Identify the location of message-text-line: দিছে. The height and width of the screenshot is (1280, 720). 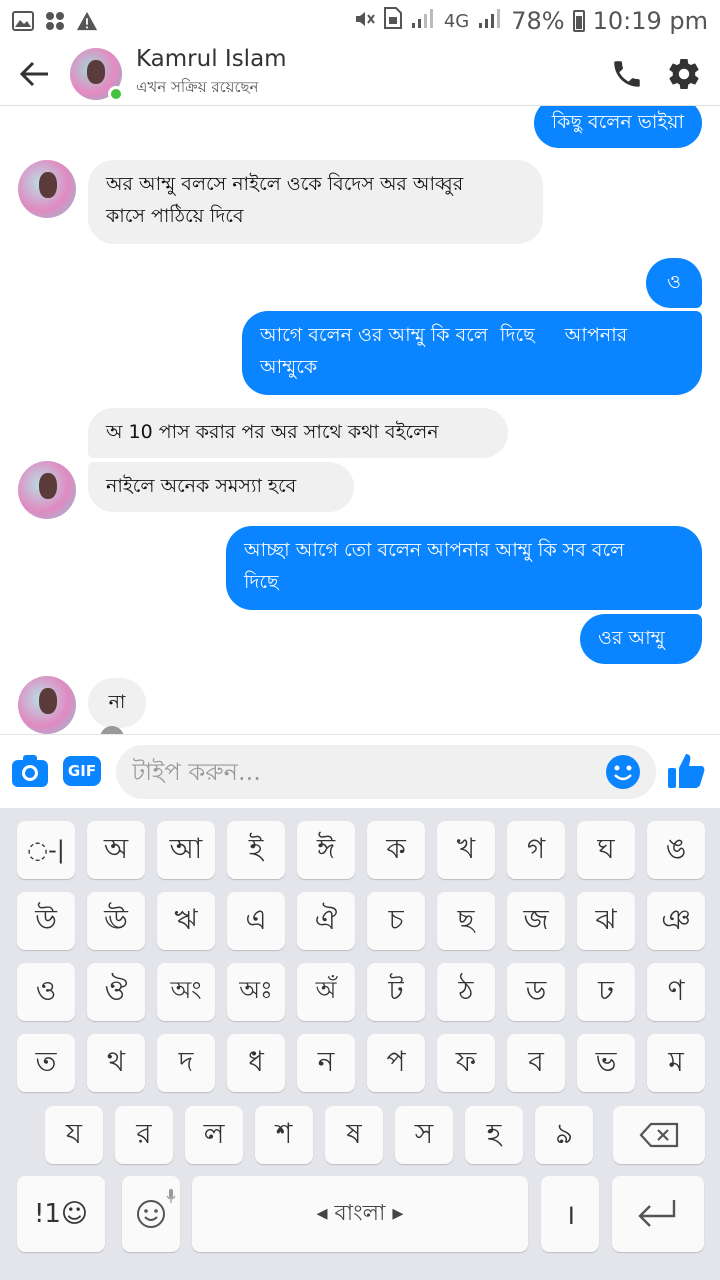
(261, 582).